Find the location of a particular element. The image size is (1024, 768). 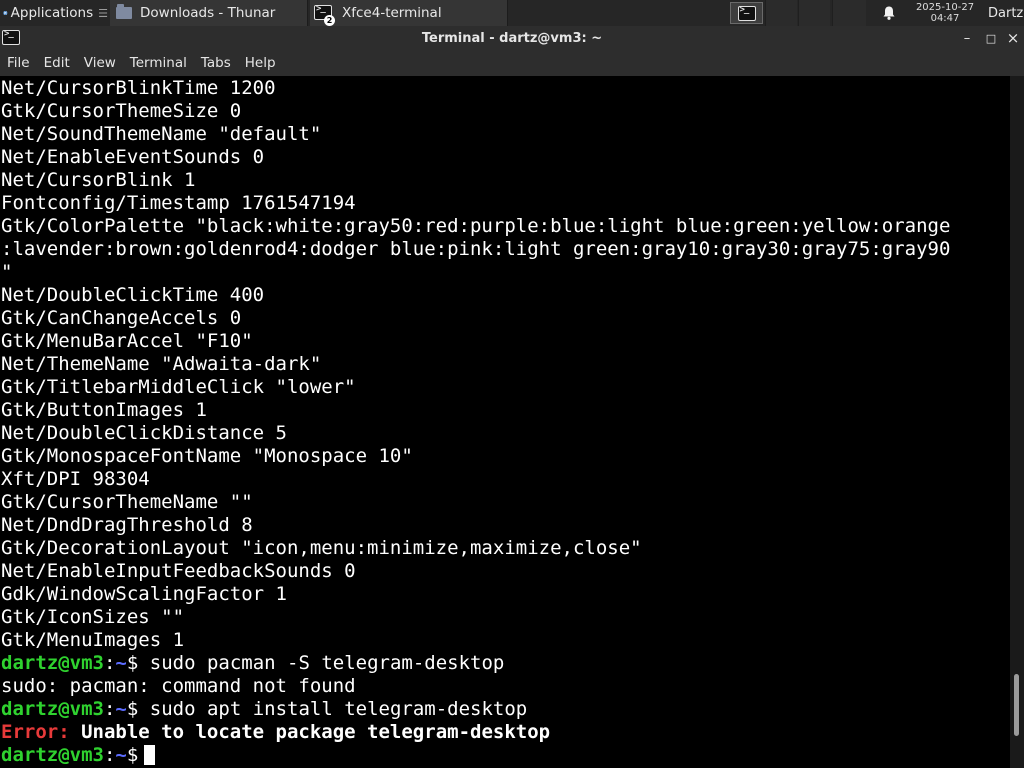

command-text: sudo apt install telegram-desktop is located at coordinates (338, 709).